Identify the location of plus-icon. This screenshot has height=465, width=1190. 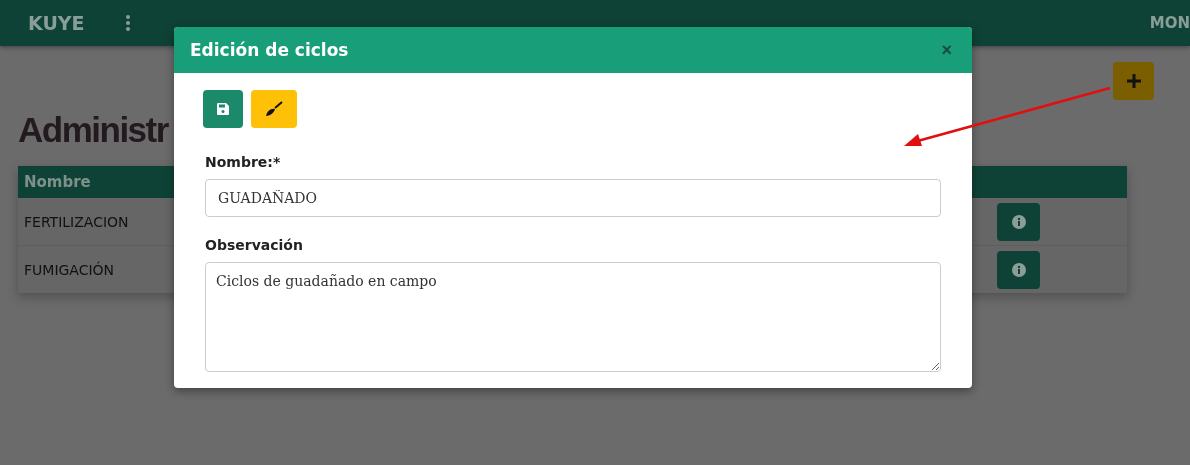
(1133, 81).